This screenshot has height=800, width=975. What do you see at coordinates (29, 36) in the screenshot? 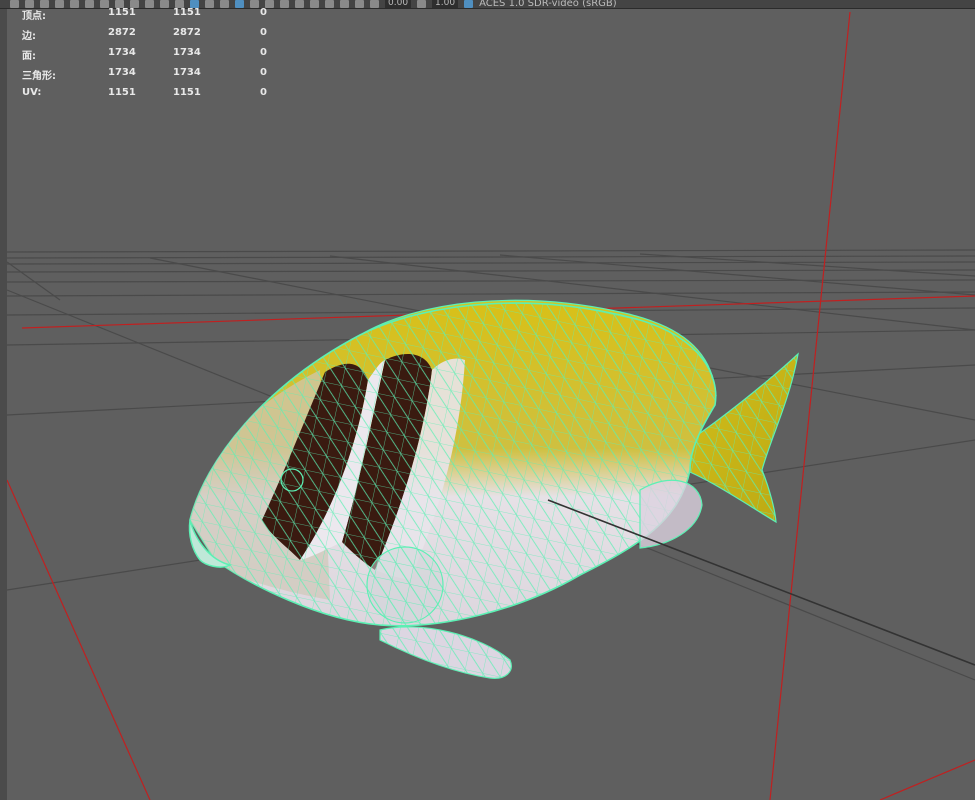
I see `stat-label: 边:` at bounding box center [29, 36].